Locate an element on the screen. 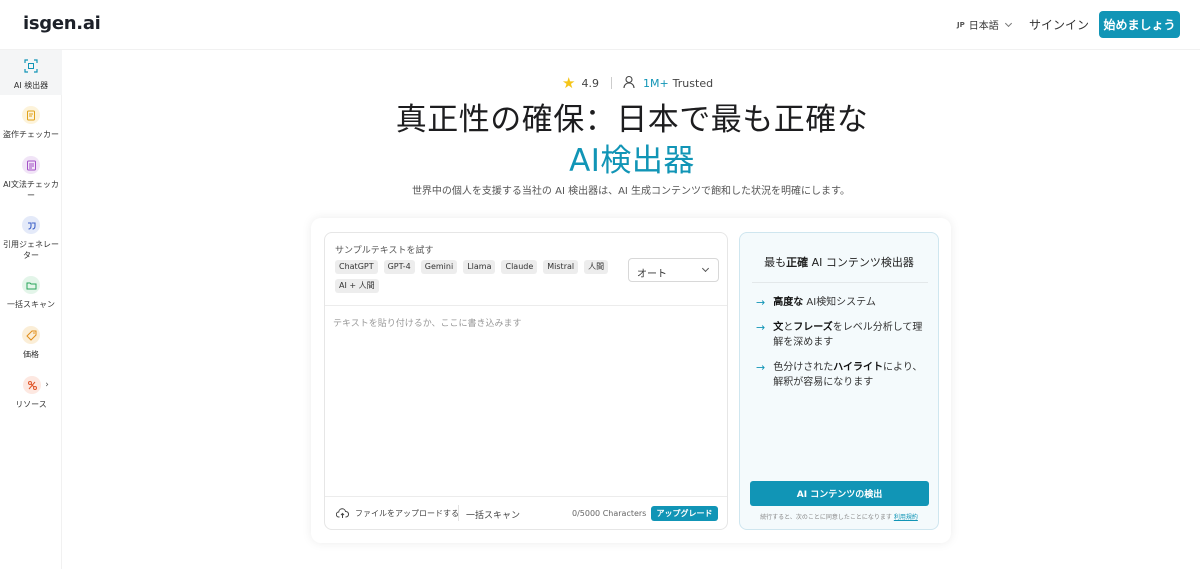 This screenshot has width=1200, height=569. feature-bold: 文 is located at coordinates (778, 327).